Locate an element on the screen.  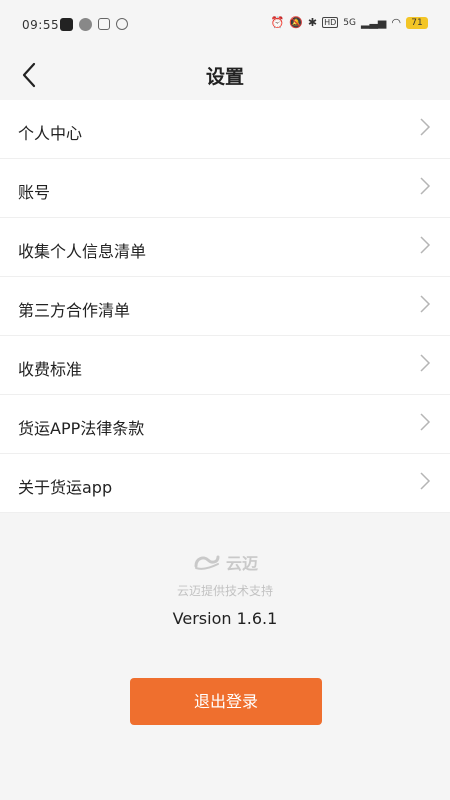
version-text: Version 1.6.1 is located at coordinates (225, 618).